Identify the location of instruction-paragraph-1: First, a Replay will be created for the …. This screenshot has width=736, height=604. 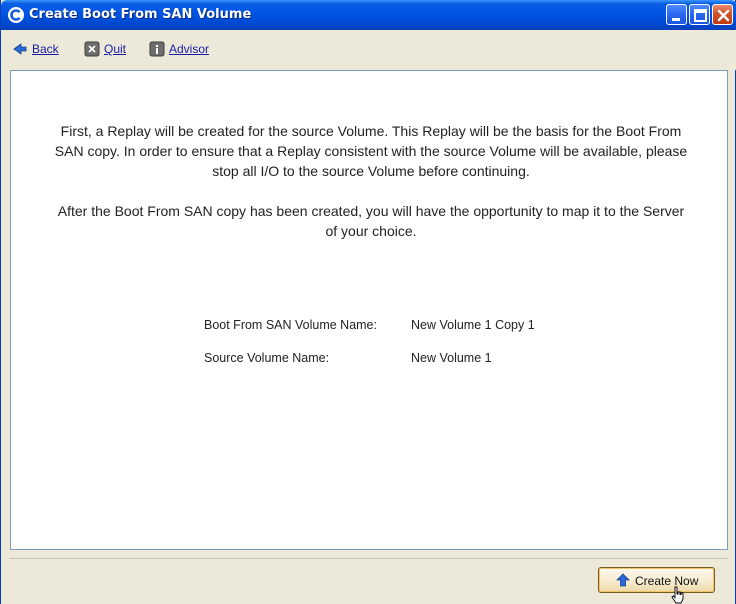
(371, 151).